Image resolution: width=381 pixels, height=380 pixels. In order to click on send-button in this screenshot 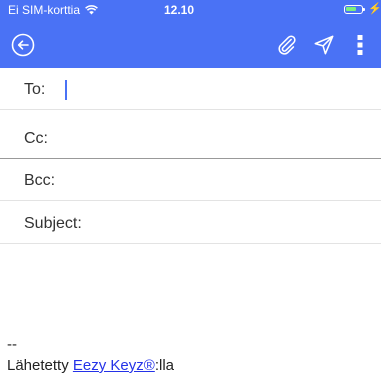, I will do `click(324, 45)`.